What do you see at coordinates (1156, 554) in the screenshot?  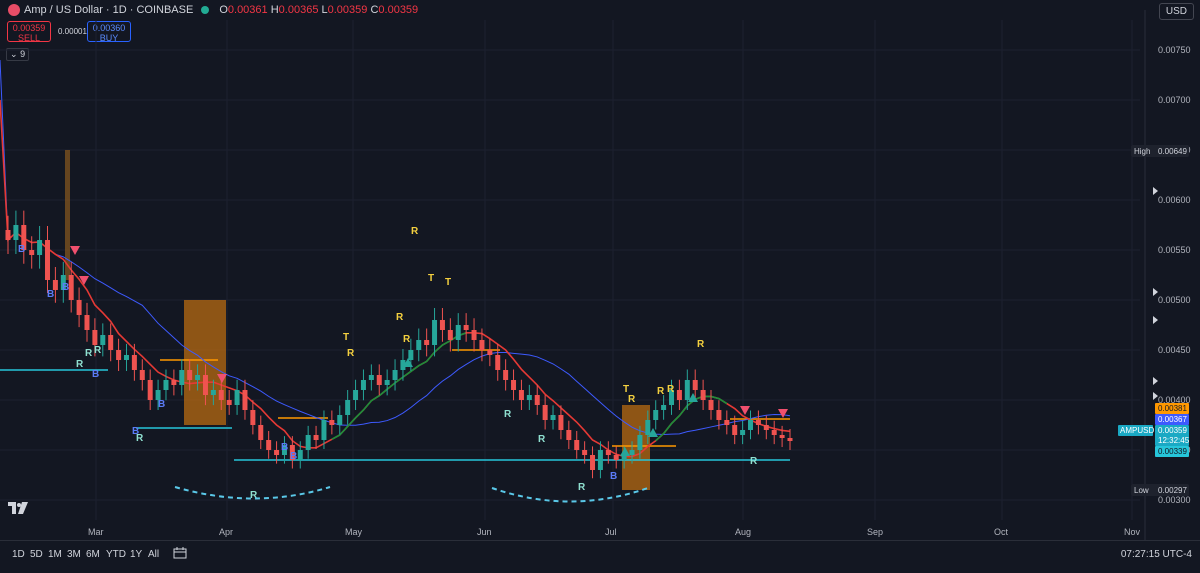 I see `utc-clock: 07:27:15 UTC-4` at bounding box center [1156, 554].